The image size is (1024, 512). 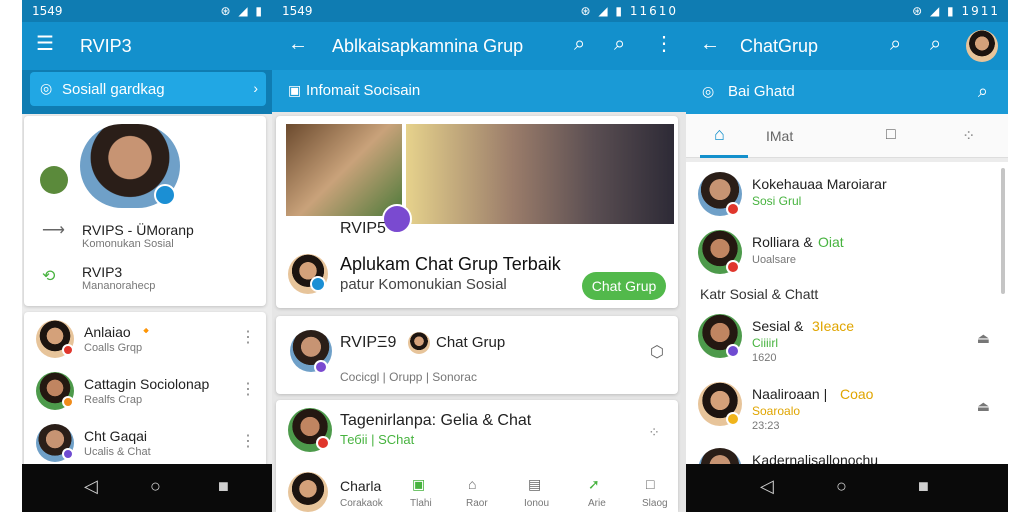 I want to click on profile-item-title: RVIP3, so click(x=102, y=272).